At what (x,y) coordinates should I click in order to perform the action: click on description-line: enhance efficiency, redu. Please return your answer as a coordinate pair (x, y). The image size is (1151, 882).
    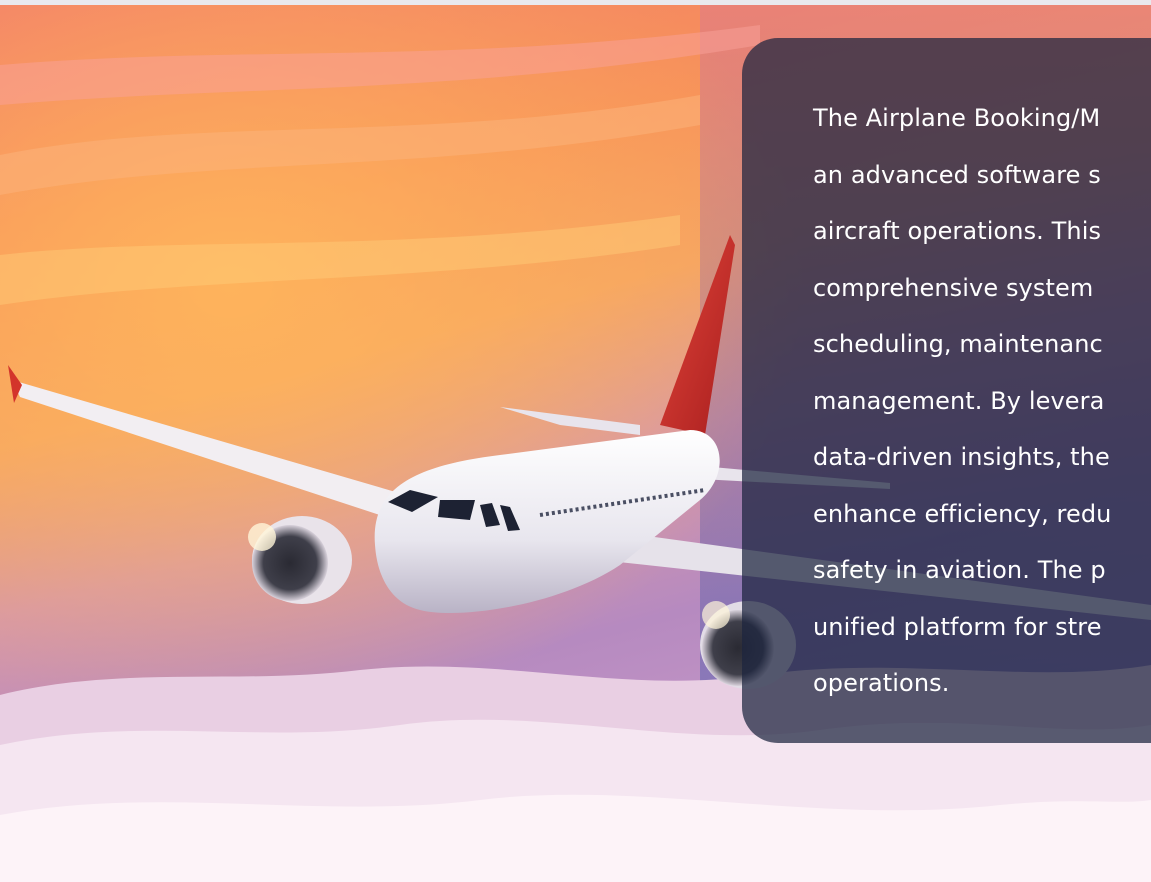
    Looking at the image, I should click on (962, 513).